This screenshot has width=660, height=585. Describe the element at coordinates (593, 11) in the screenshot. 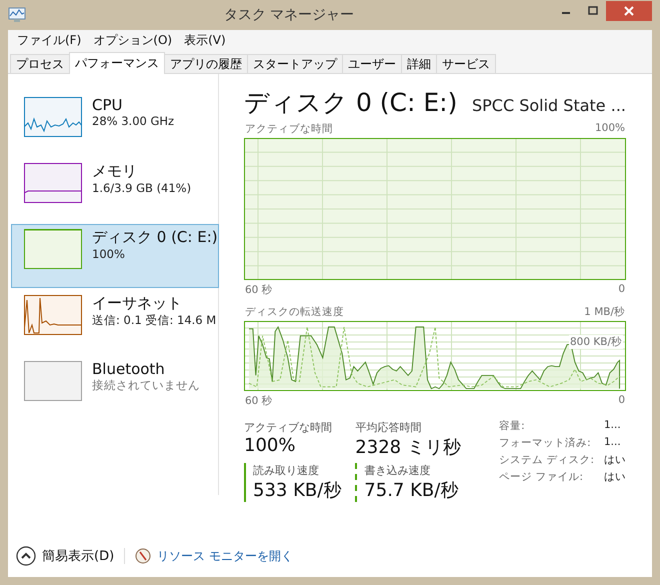

I see `maximize-icon` at that location.